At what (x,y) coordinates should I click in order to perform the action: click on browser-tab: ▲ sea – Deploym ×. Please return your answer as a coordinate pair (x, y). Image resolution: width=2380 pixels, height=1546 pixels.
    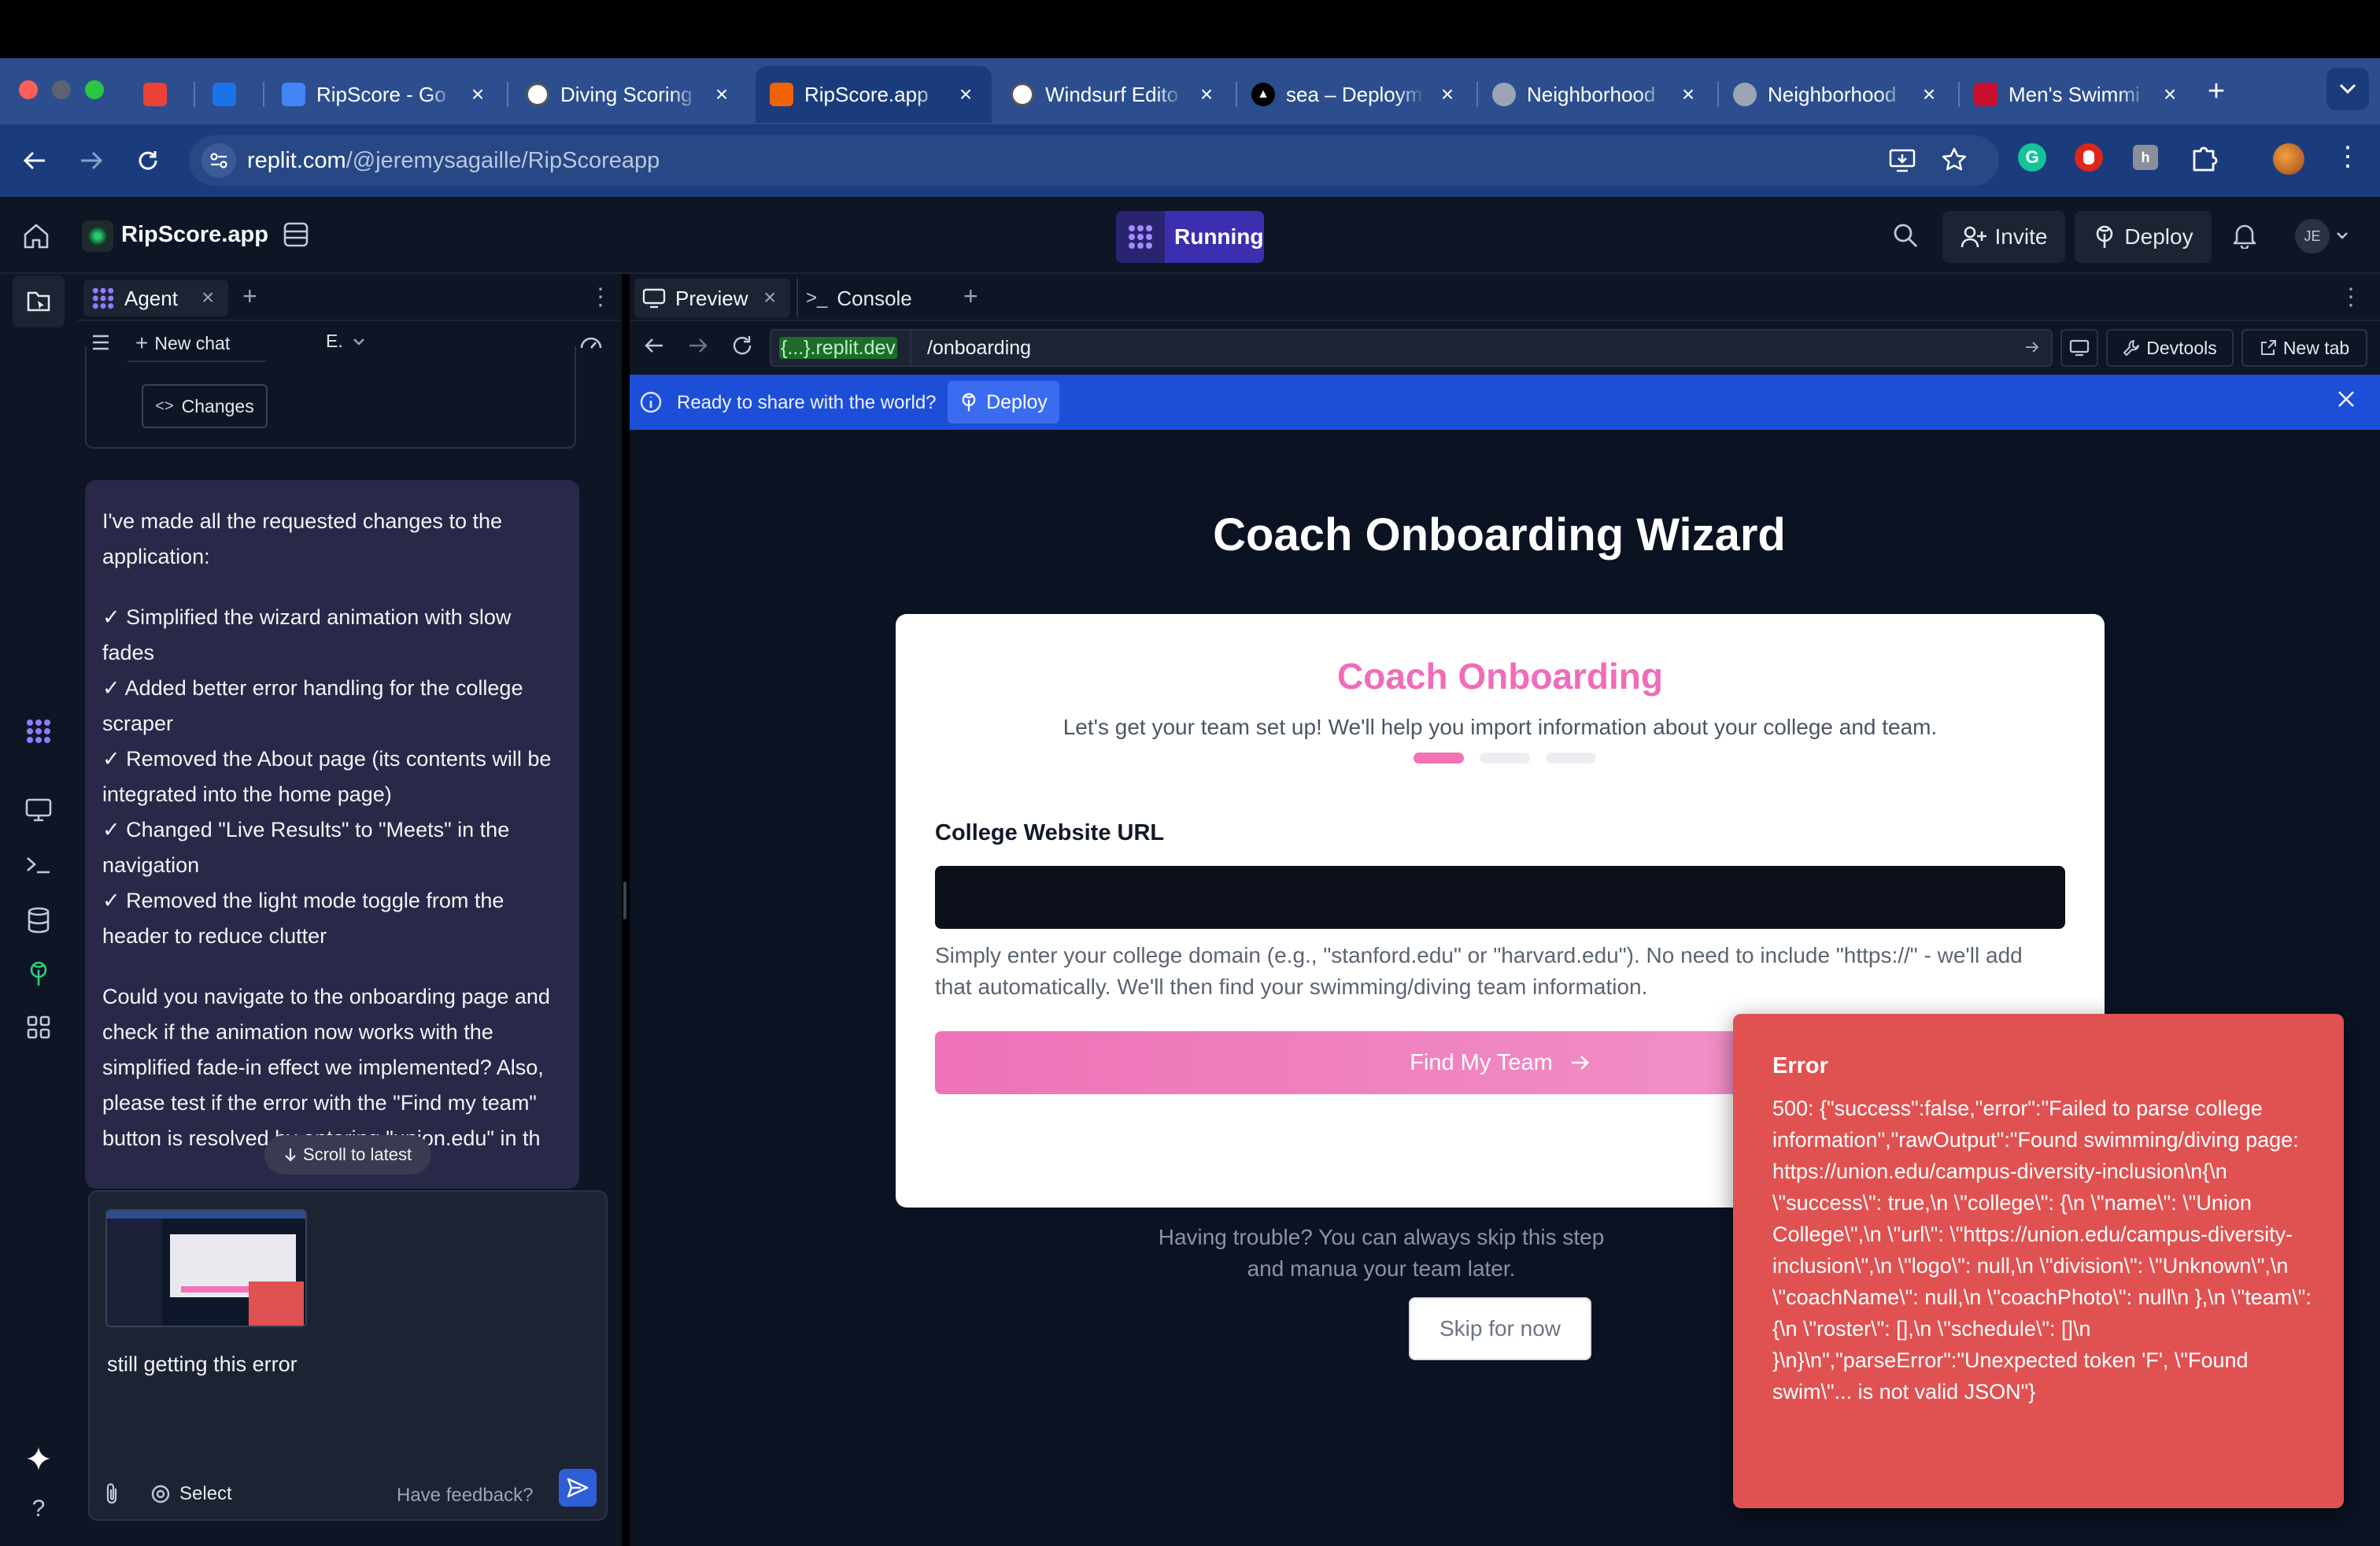
    Looking at the image, I should click on (1355, 95).